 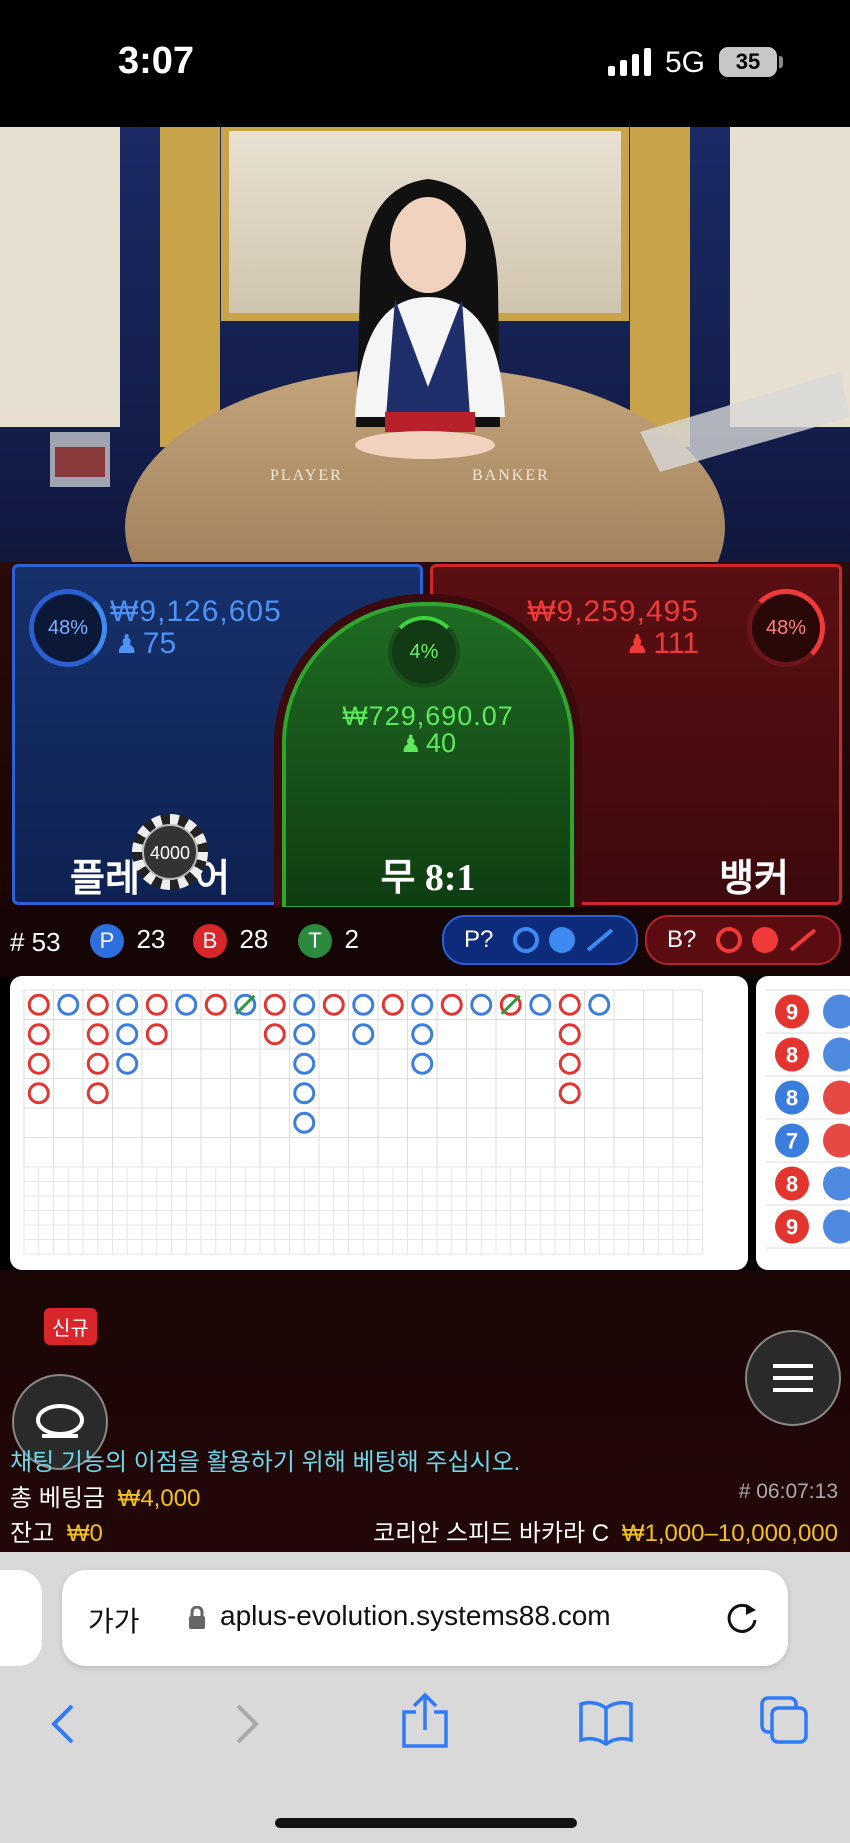 I want to click on banker-wins-count: 28, so click(x=254, y=939).